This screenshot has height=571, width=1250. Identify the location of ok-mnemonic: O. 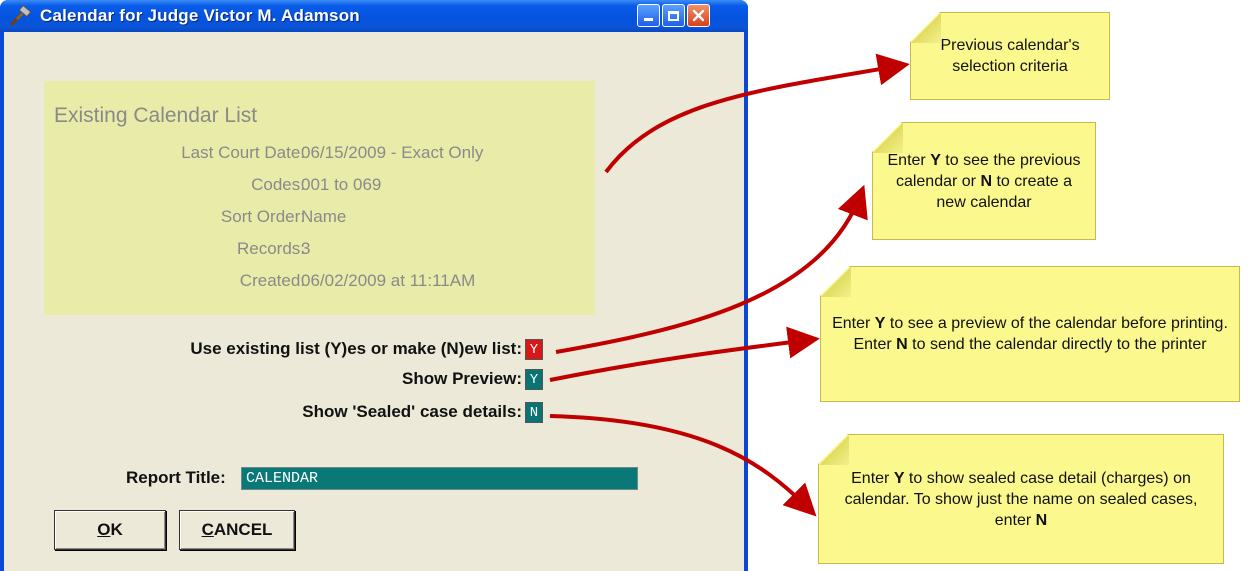
(104, 529).